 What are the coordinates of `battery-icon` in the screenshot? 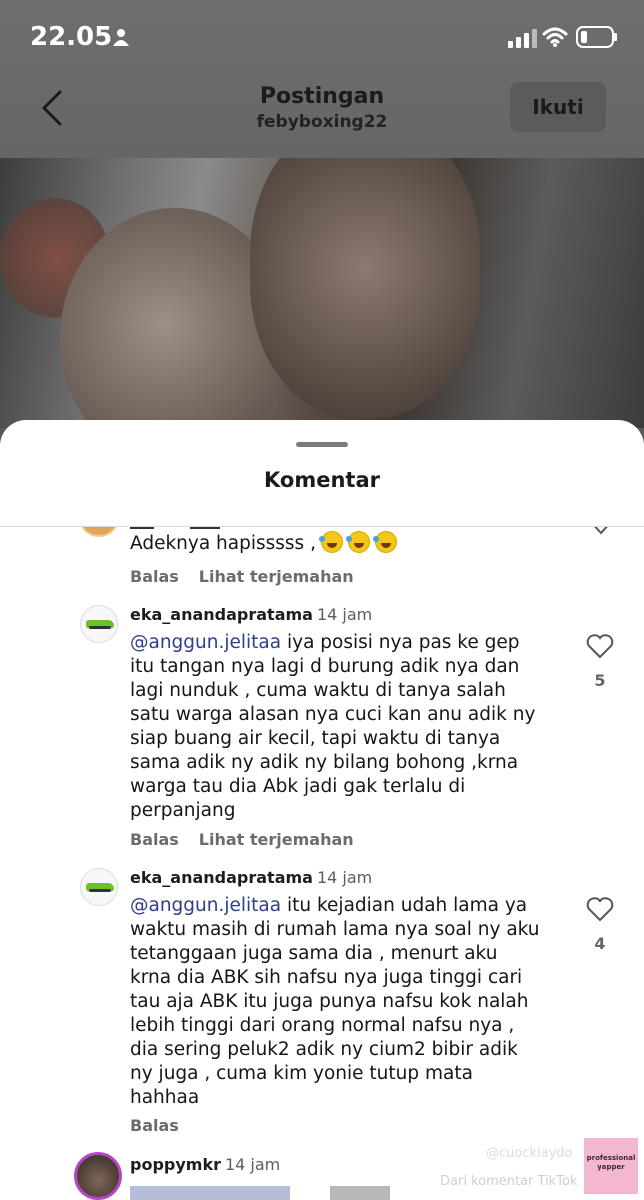 It's located at (596, 37).